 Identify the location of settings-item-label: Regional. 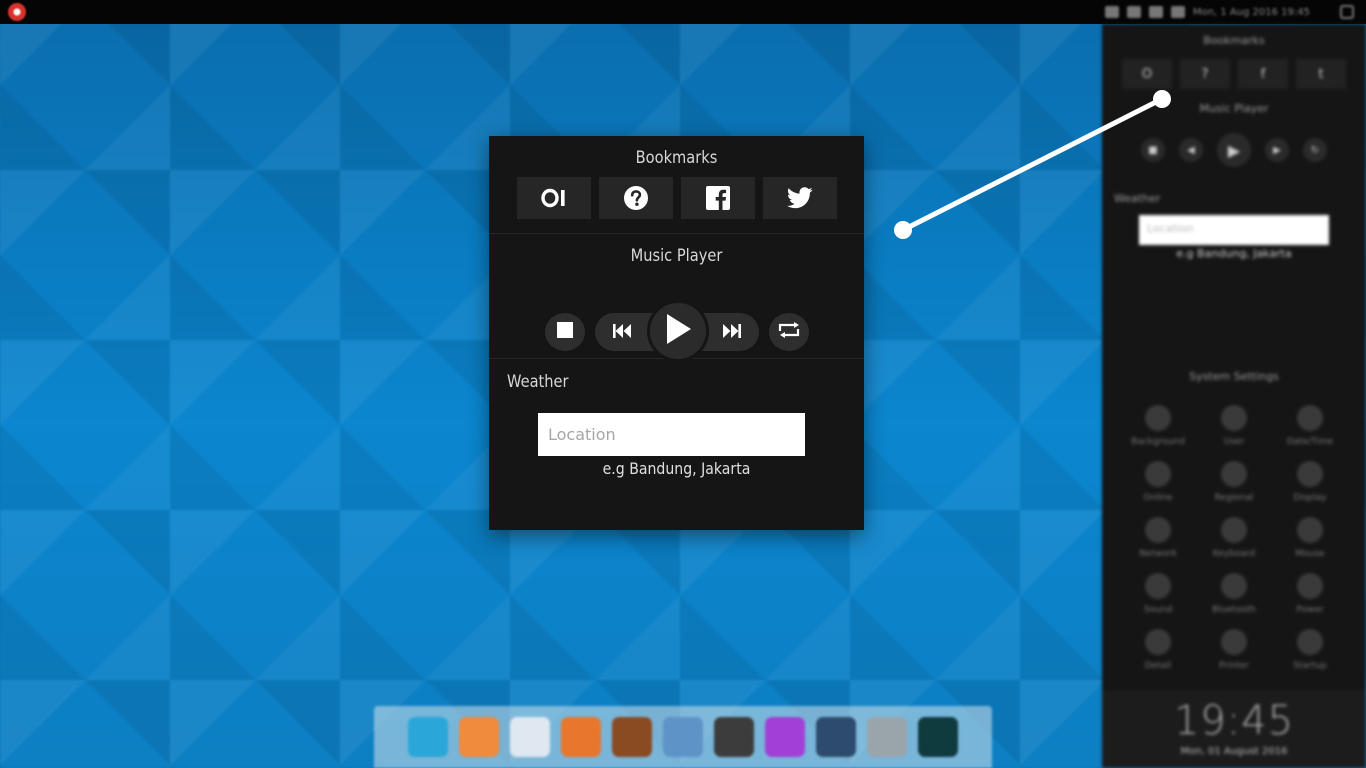
(1234, 498).